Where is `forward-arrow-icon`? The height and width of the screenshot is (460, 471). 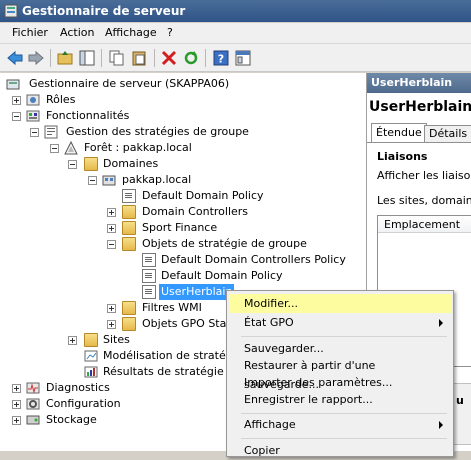
forward-arrow-icon is located at coordinates (36, 58).